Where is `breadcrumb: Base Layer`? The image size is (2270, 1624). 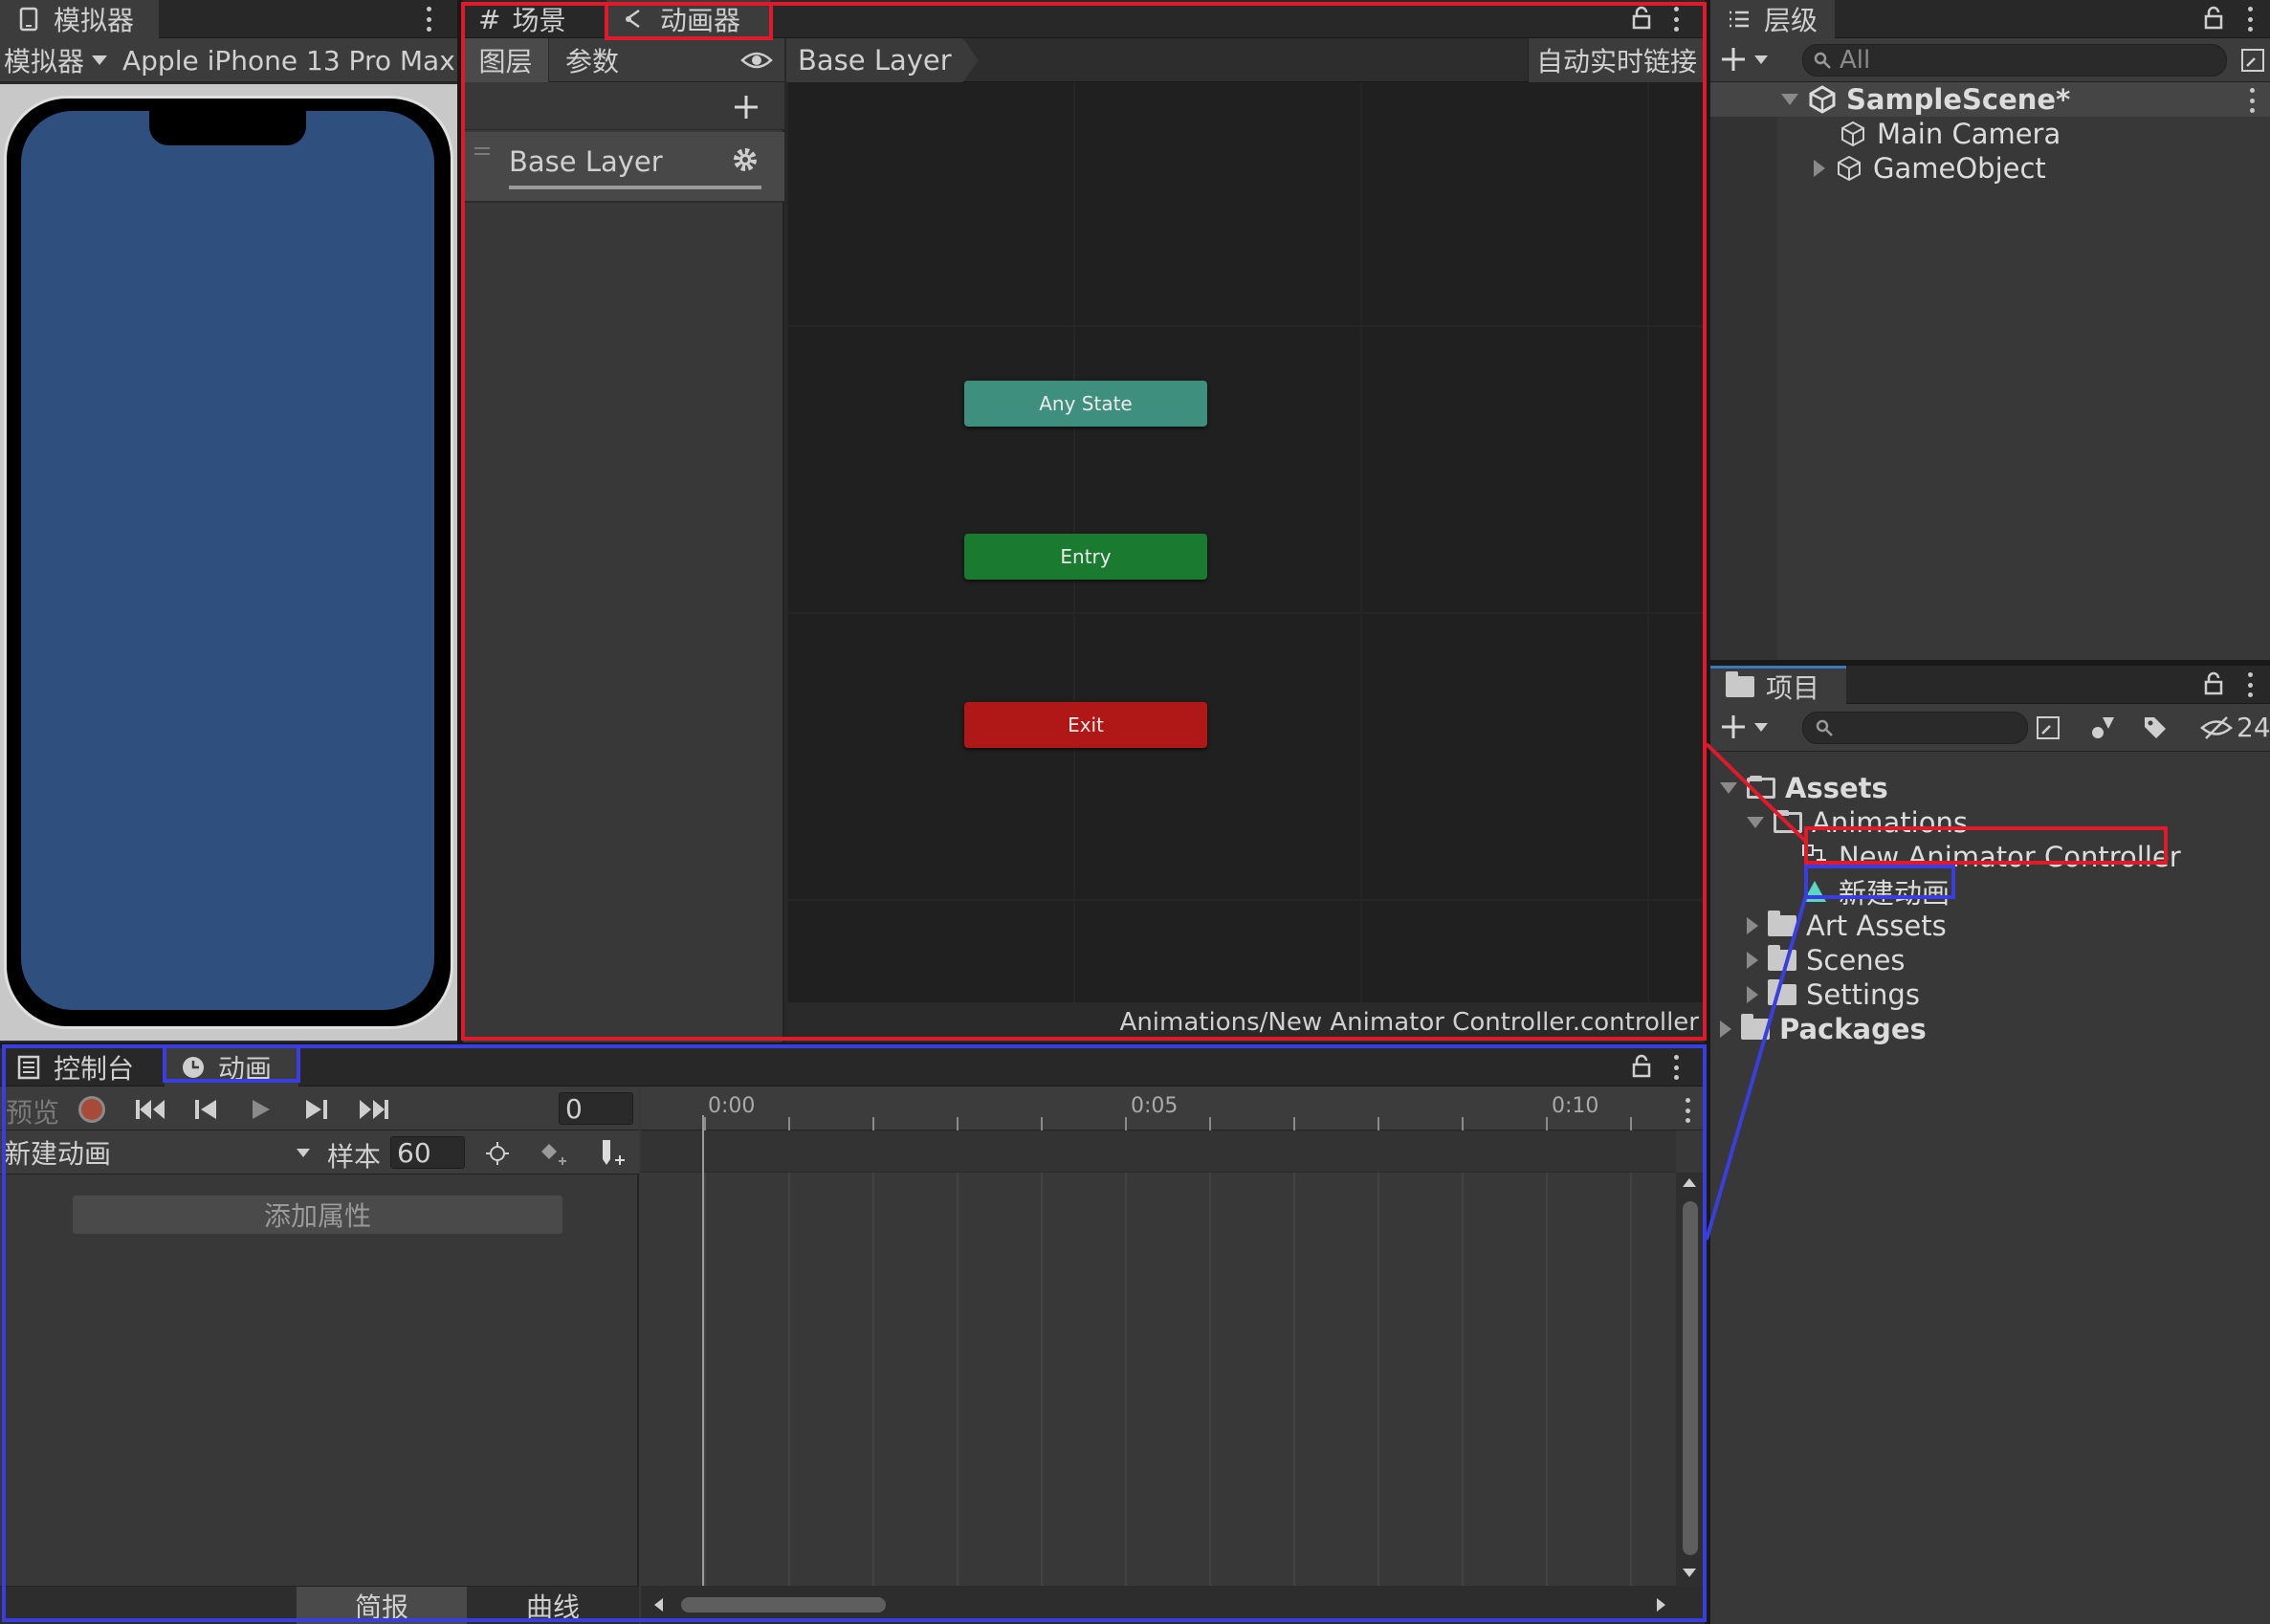
breadcrumb: Base Layer is located at coordinates (882, 60).